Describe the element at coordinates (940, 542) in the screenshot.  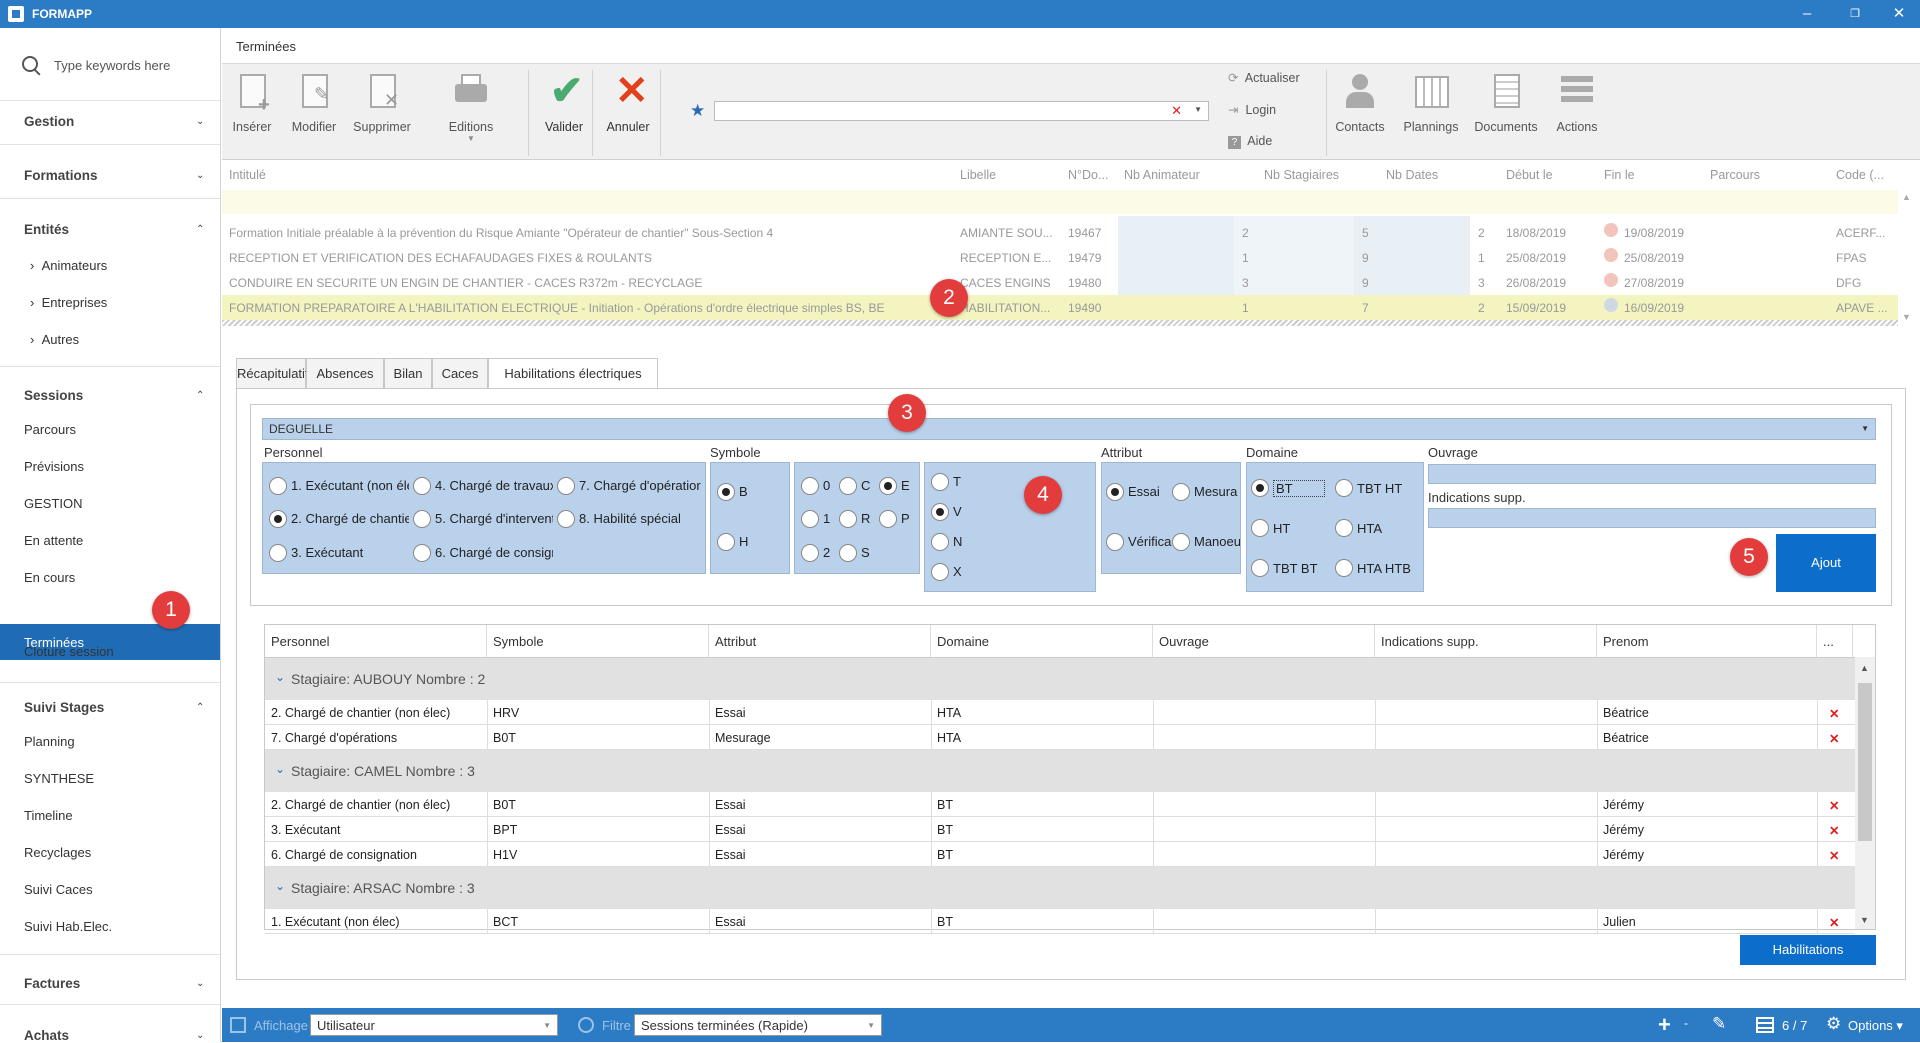
I see `symbole-radio-n` at that location.